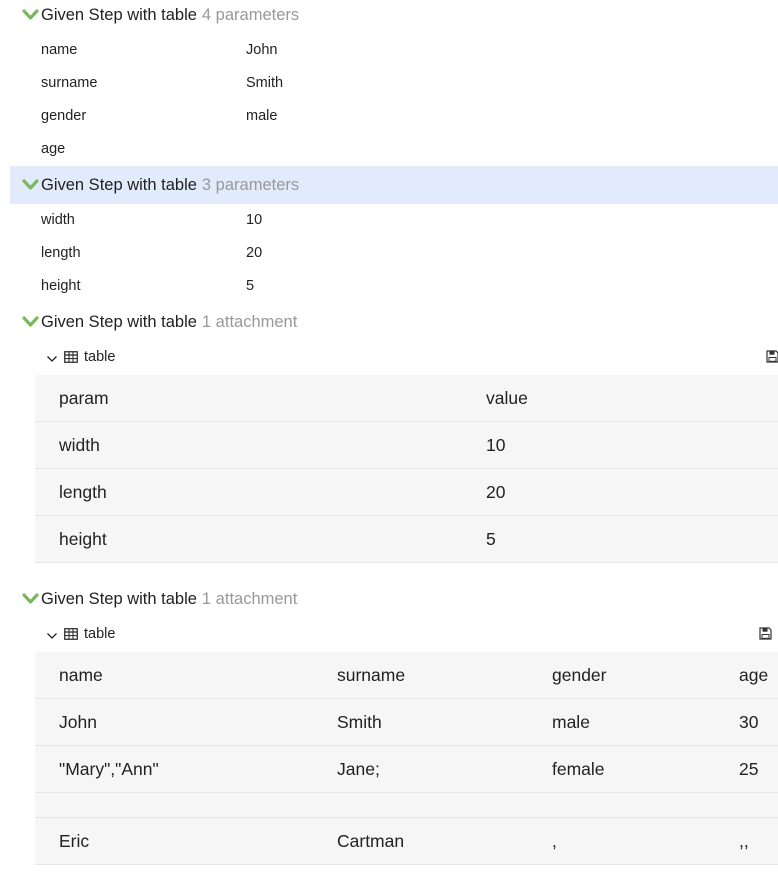 The height and width of the screenshot is (884, 778). I want to click on table-row, so click(406, 805).